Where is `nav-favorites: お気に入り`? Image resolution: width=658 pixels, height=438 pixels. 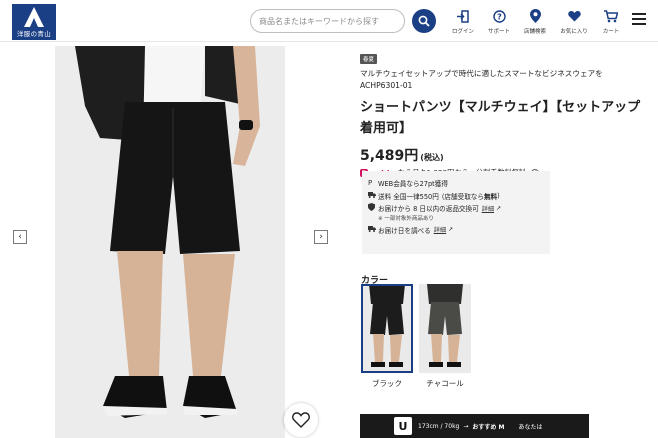
nav-favorites: お気に入り is located at coordinates (574, 22).